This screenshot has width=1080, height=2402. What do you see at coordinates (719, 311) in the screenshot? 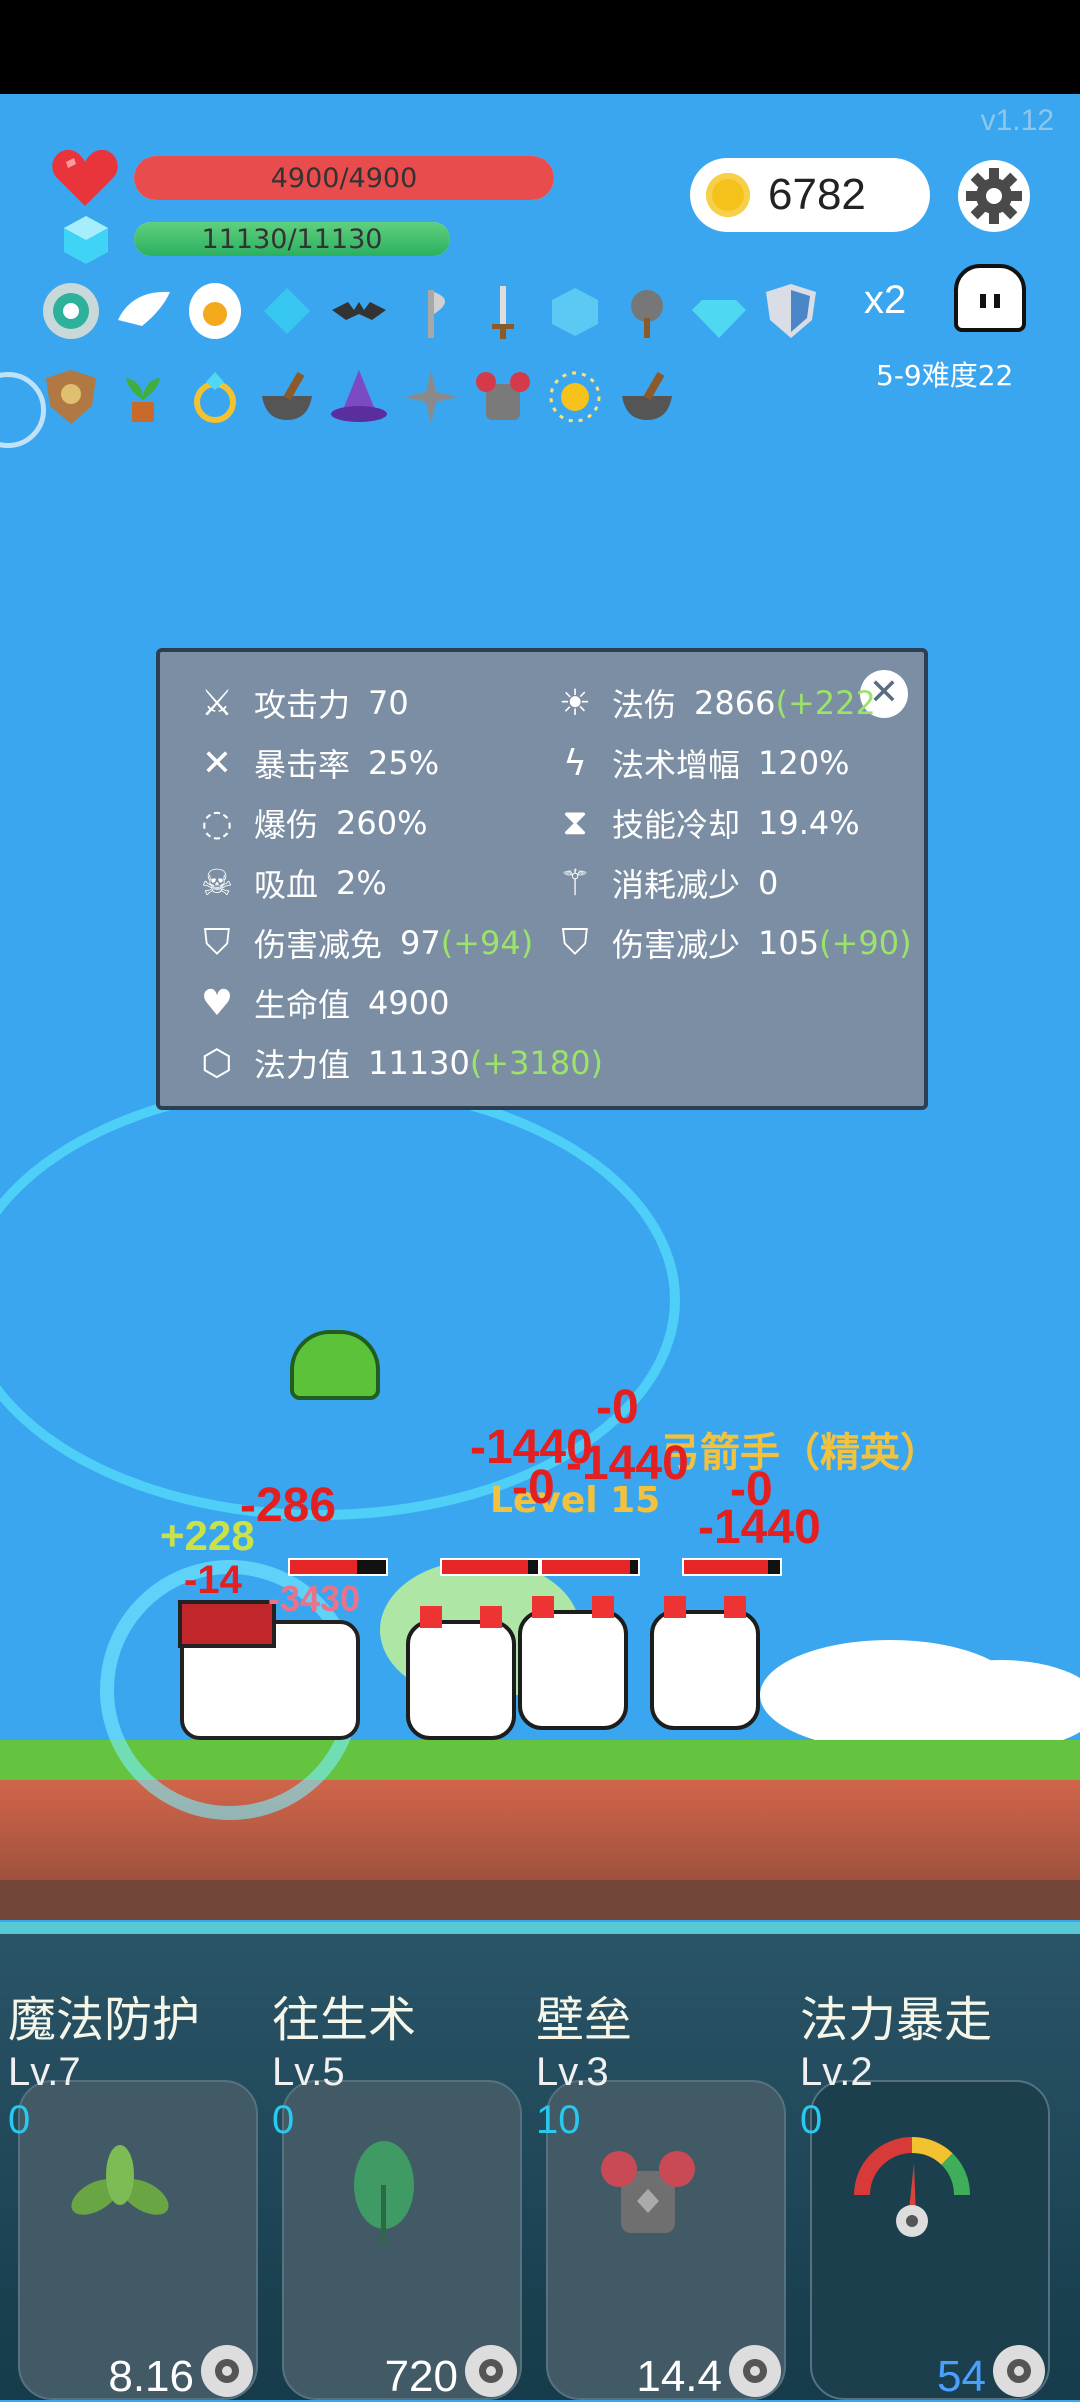
I see `diamond-icon` at bounding box center [719, 311].